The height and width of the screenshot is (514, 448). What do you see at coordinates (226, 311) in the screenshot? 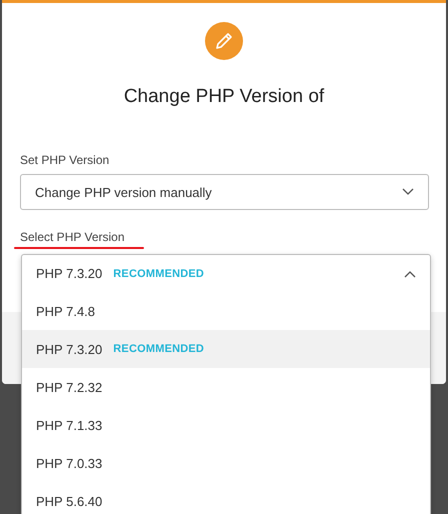
I see `dropdown-option: PHP 7.4.8` at bounding box center [226, 311].